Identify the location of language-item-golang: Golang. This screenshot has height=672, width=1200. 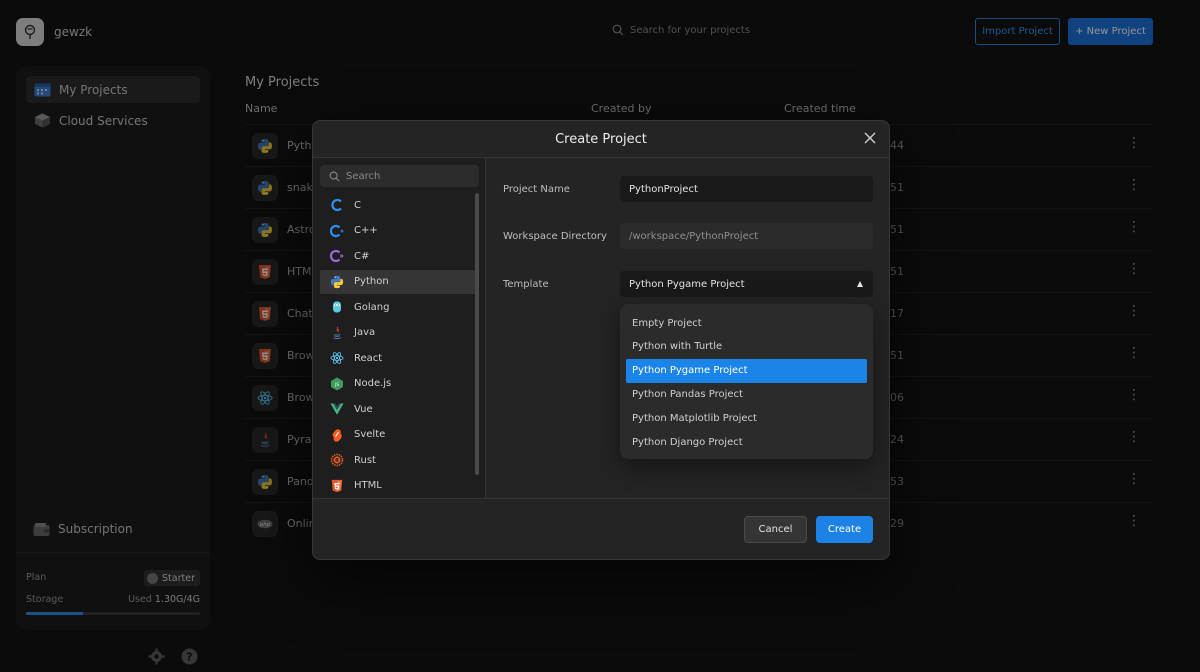
(397, 307).